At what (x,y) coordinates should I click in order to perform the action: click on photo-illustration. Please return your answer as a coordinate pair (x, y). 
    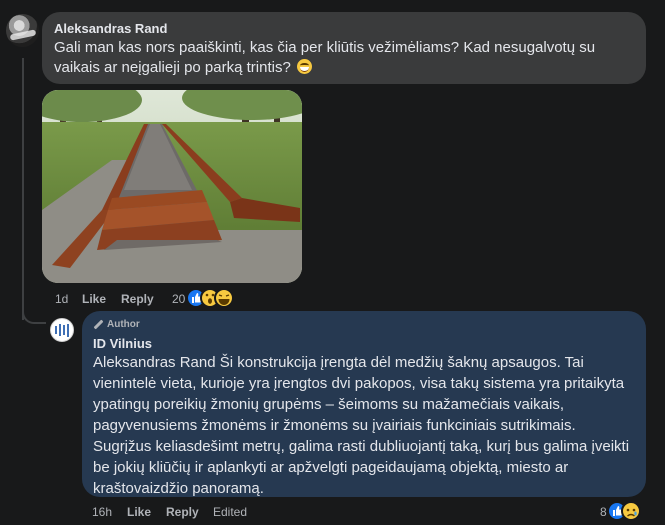
    Looking at the image, I should click on (172, 186).